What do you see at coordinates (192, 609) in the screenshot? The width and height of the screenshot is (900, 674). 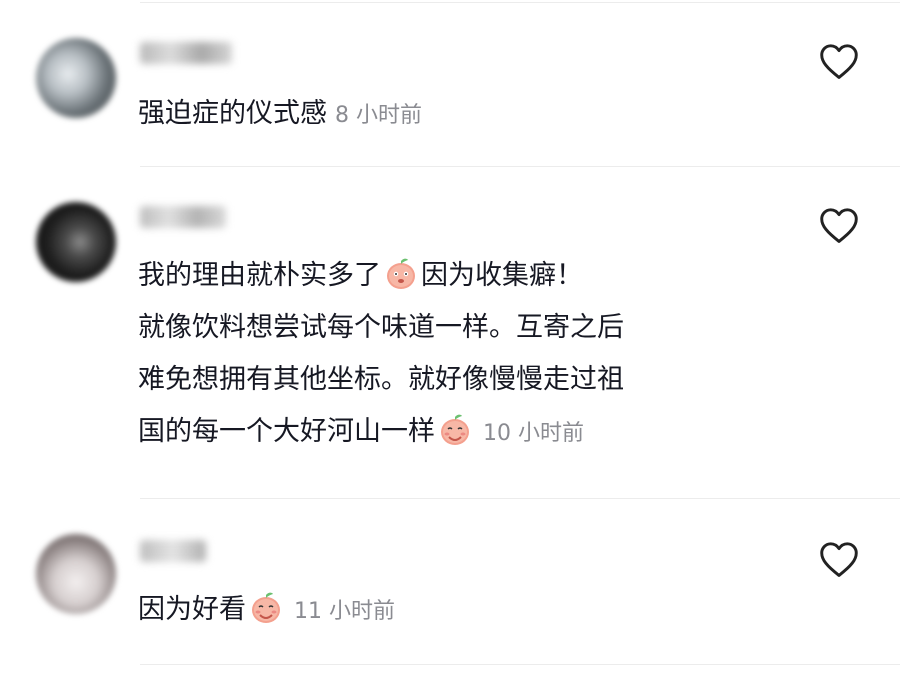 I see `comment-line: 因为好看` at bounding box center [192, 609].